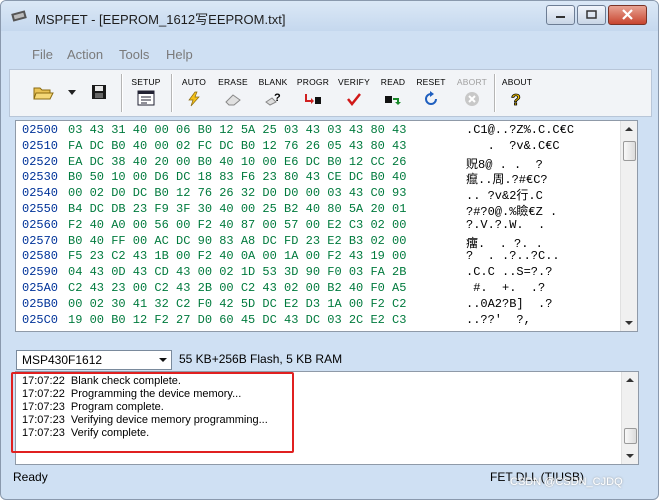  I want to click on checkmark-icon, so click(354, 99).